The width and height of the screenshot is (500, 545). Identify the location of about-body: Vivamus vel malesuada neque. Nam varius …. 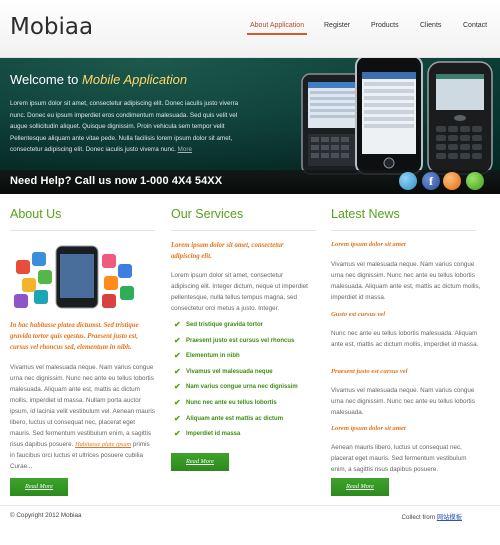
(82, 417).